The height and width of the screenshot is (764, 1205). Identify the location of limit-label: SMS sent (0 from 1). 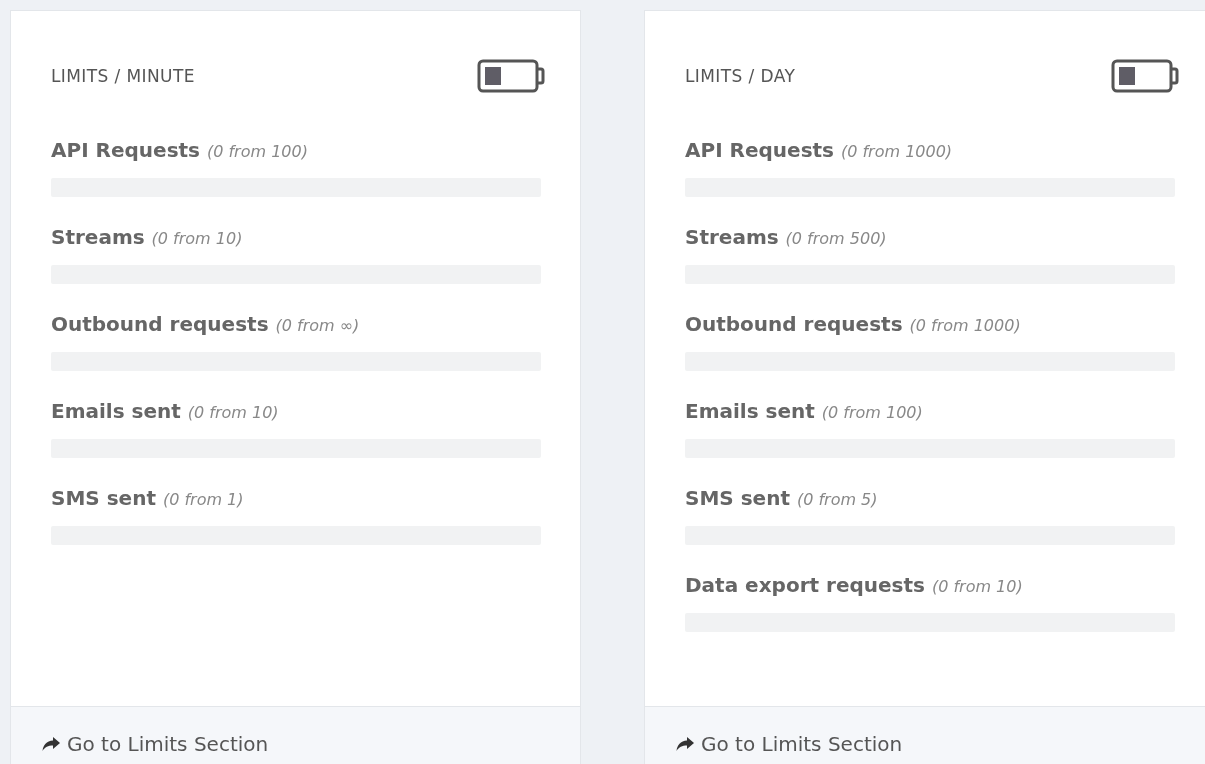
(148, 498).